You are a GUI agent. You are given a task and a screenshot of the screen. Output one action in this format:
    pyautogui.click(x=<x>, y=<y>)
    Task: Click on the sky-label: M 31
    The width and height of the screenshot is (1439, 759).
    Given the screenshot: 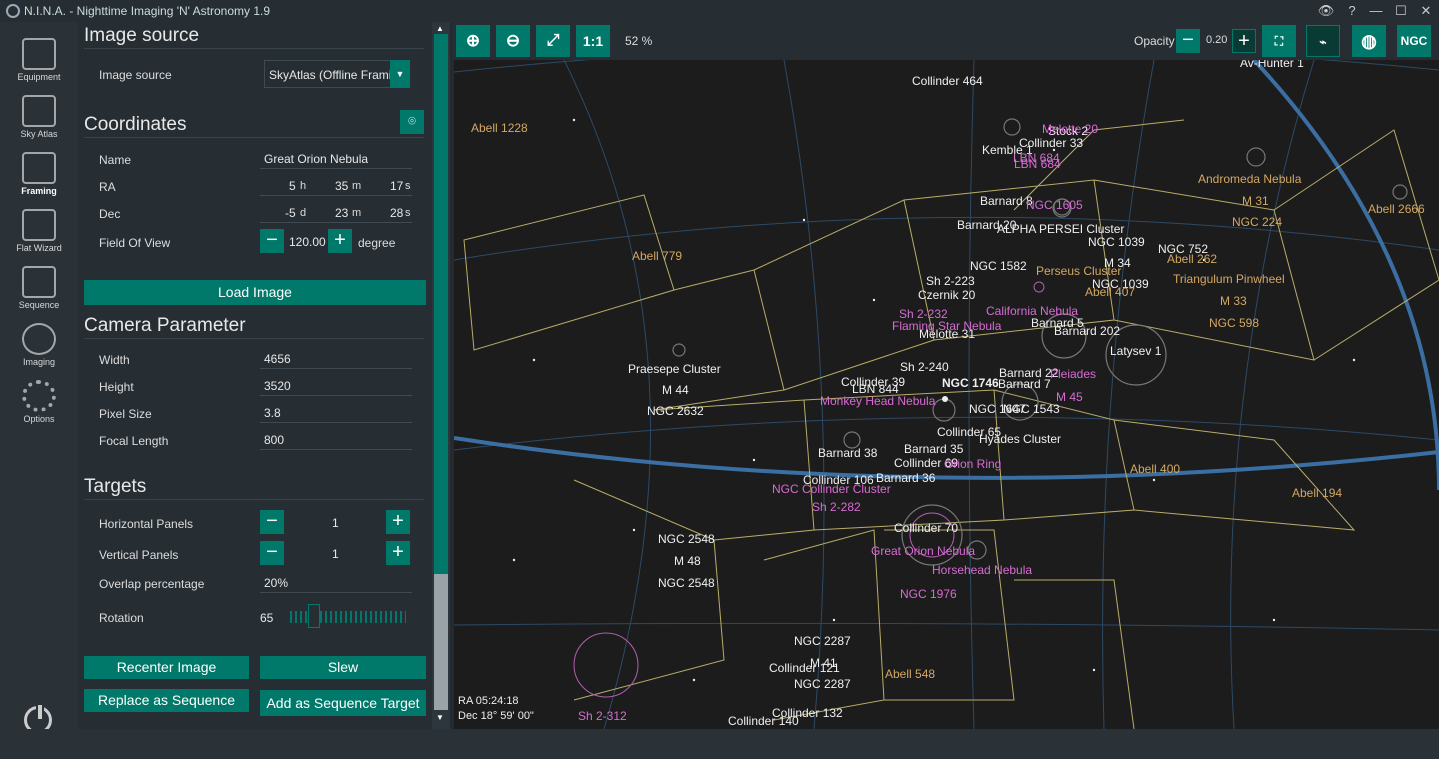 What is the action you would take?
    pyautogui.click(x=1255, y=201)
    